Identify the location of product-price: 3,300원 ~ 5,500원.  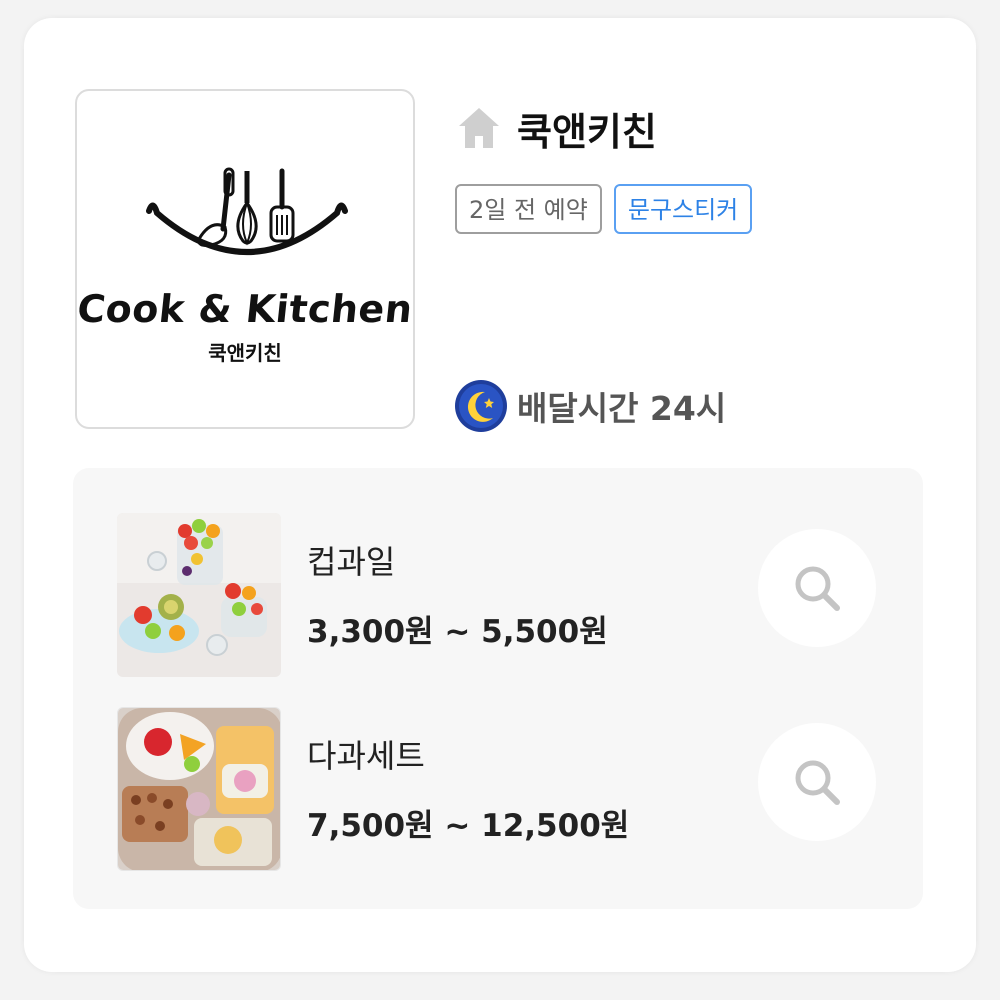
(457, 632).